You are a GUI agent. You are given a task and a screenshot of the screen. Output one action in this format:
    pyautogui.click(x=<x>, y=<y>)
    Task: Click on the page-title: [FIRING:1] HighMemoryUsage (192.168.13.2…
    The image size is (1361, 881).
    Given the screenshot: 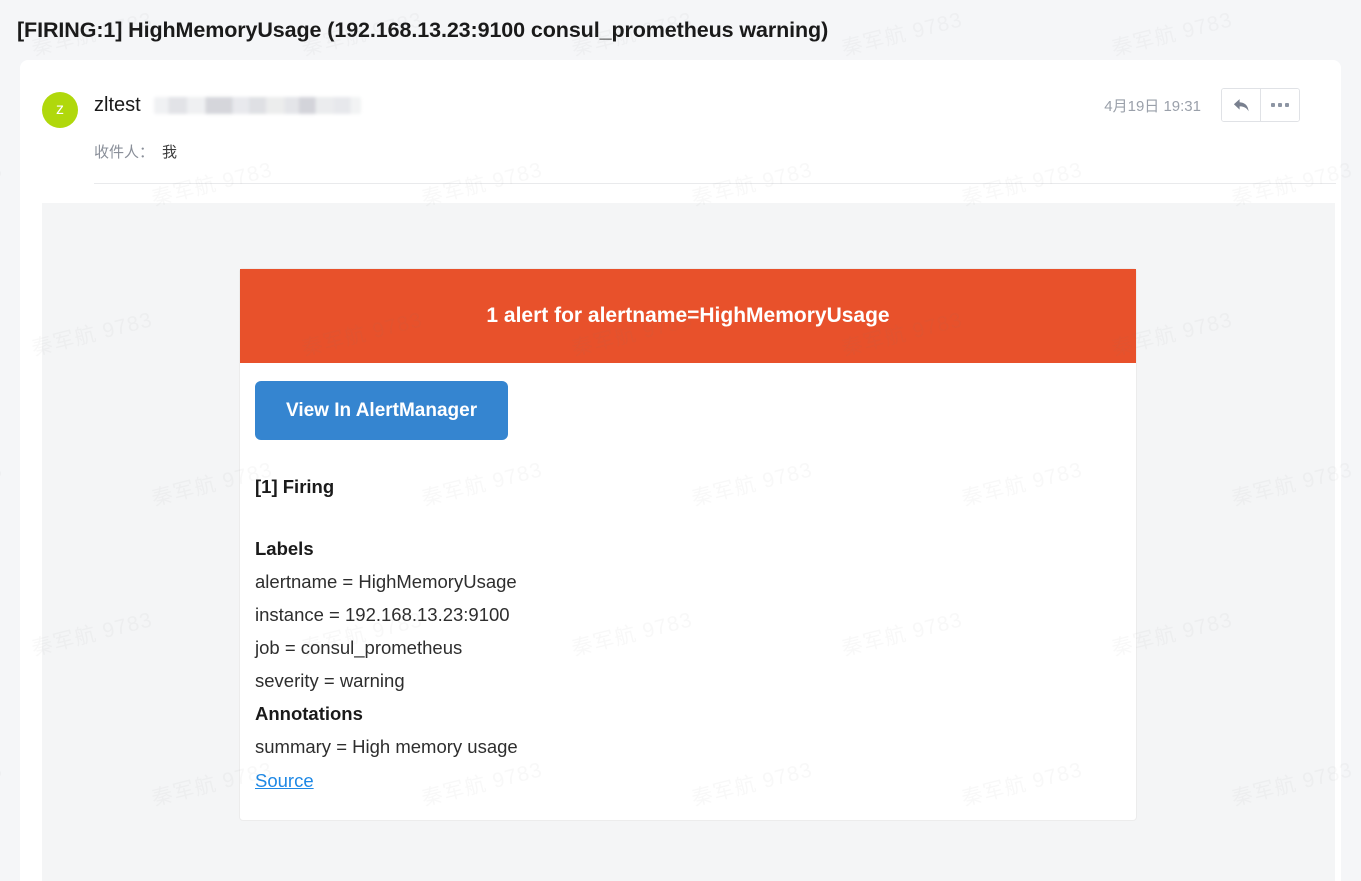 What is the action you would take?
    pyautogui.click(x=423, y=29)
    